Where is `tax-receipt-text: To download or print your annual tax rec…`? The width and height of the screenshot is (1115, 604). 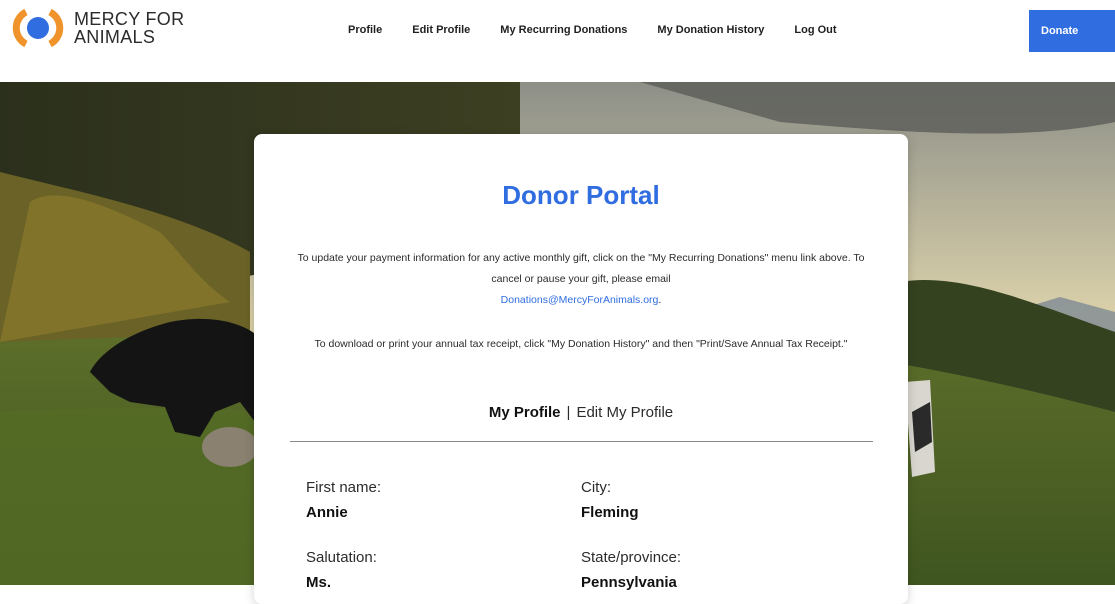 tax-receipt-text: To download or print your annual tax rec… is located at coordinates (581, 344).